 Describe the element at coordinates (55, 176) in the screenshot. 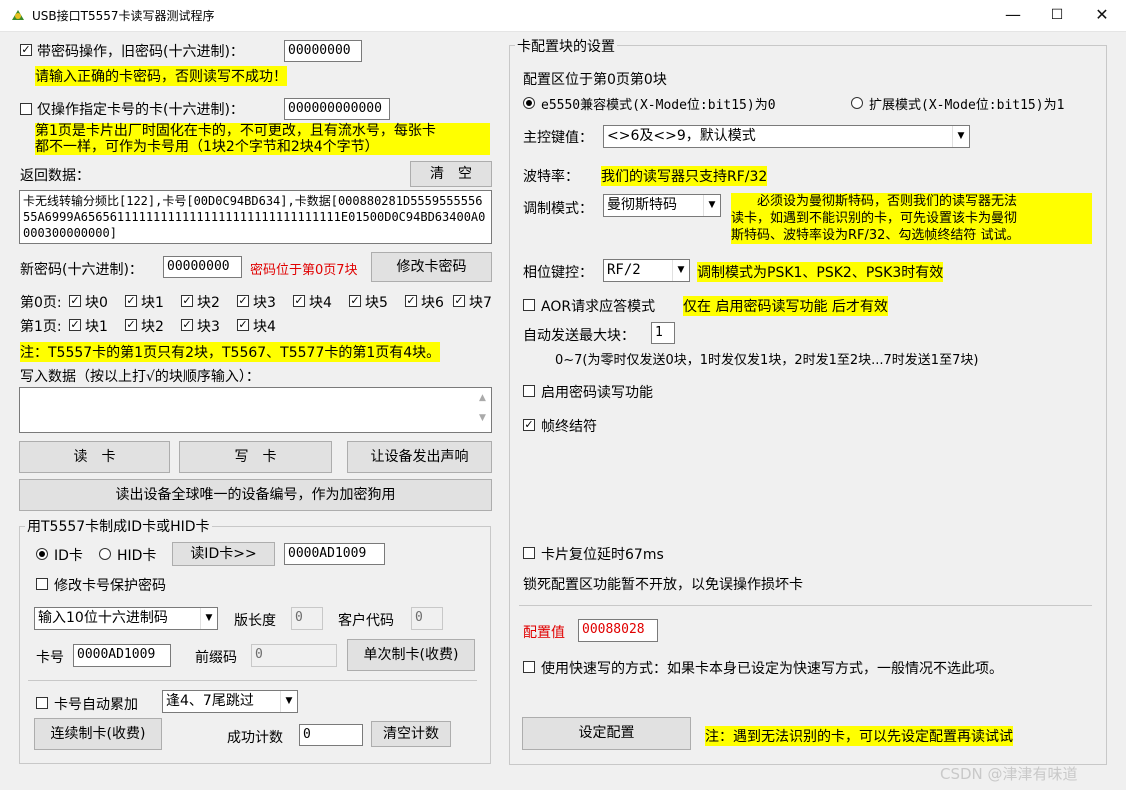

I see `return-data-label: 返回数据：` at that location.